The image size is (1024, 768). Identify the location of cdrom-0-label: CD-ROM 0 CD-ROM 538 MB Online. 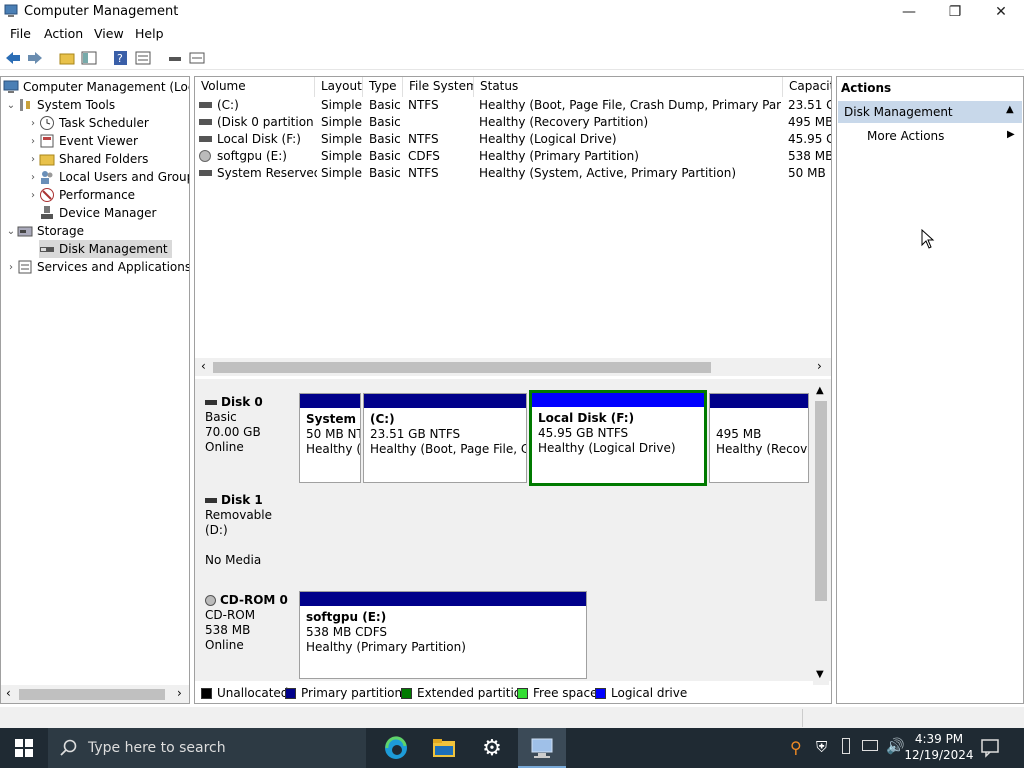
(247, 634).